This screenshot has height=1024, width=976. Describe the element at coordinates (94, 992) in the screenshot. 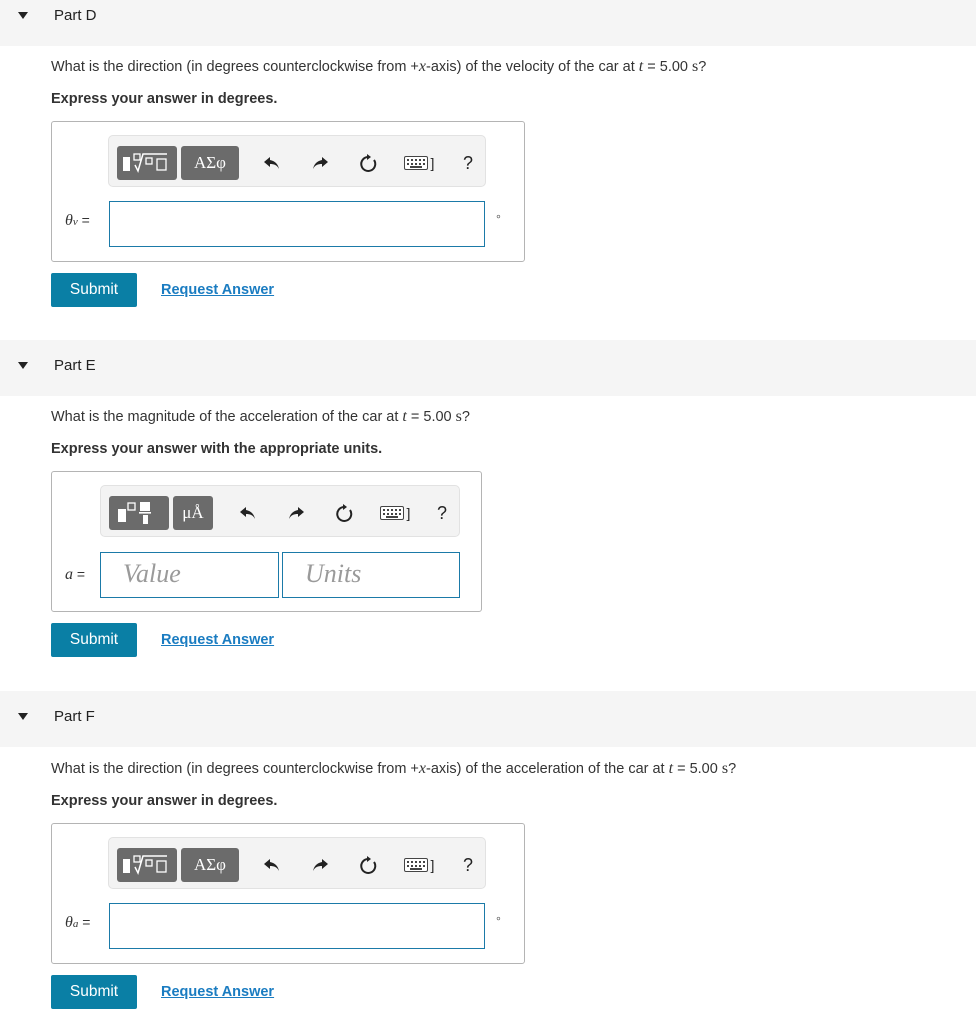

I see `part-f-submit-button: Submit` at that location.